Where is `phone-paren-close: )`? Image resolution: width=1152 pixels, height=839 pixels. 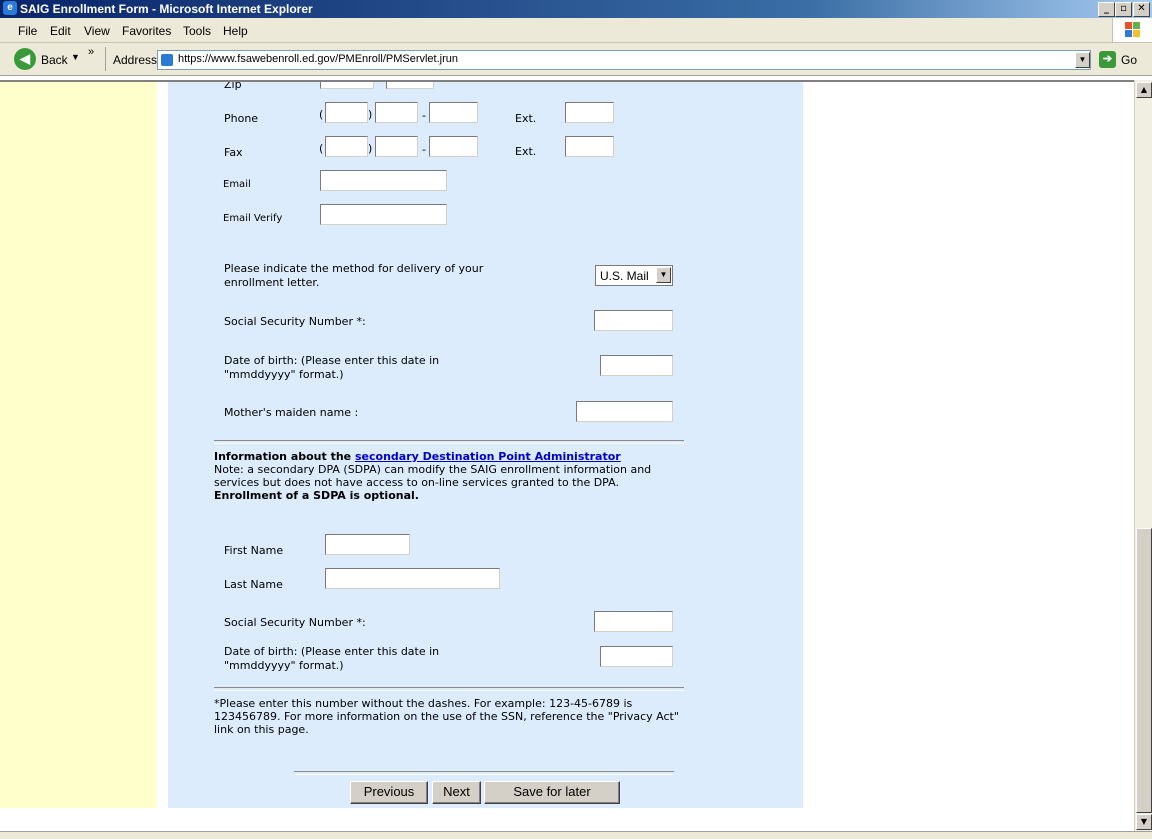
phone-paren-close: ) is located at coordinates (370, 114).